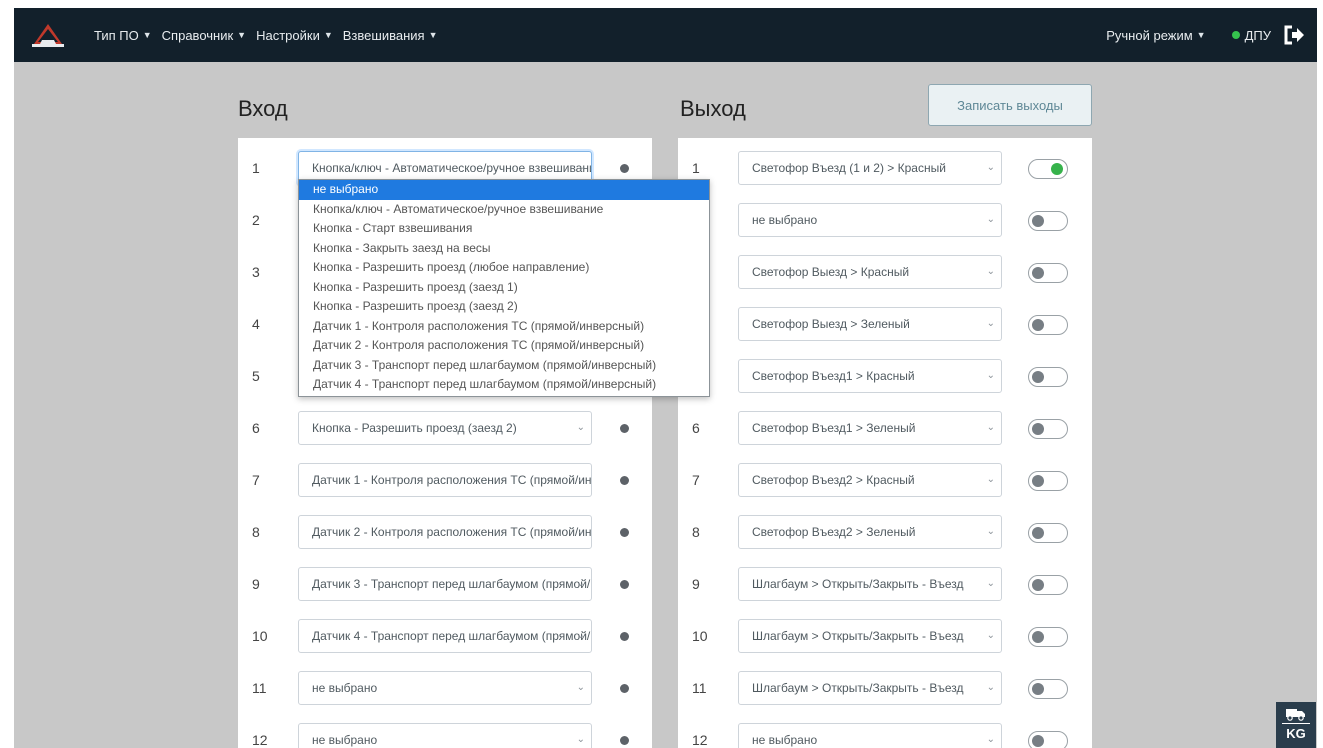  I want to click on output-type-select: Светофор Въезд1 > Красный ⌄, so click(870, 376).